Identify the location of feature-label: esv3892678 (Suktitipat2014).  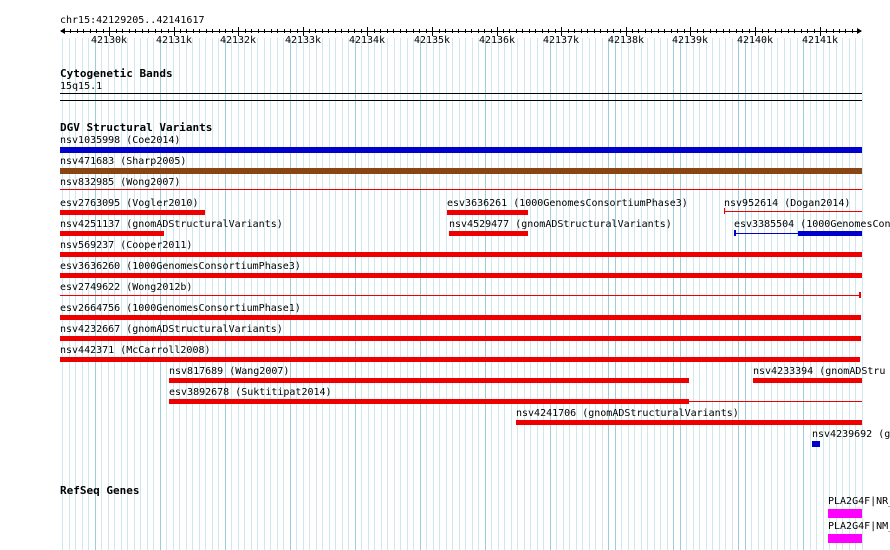
(250, 392).